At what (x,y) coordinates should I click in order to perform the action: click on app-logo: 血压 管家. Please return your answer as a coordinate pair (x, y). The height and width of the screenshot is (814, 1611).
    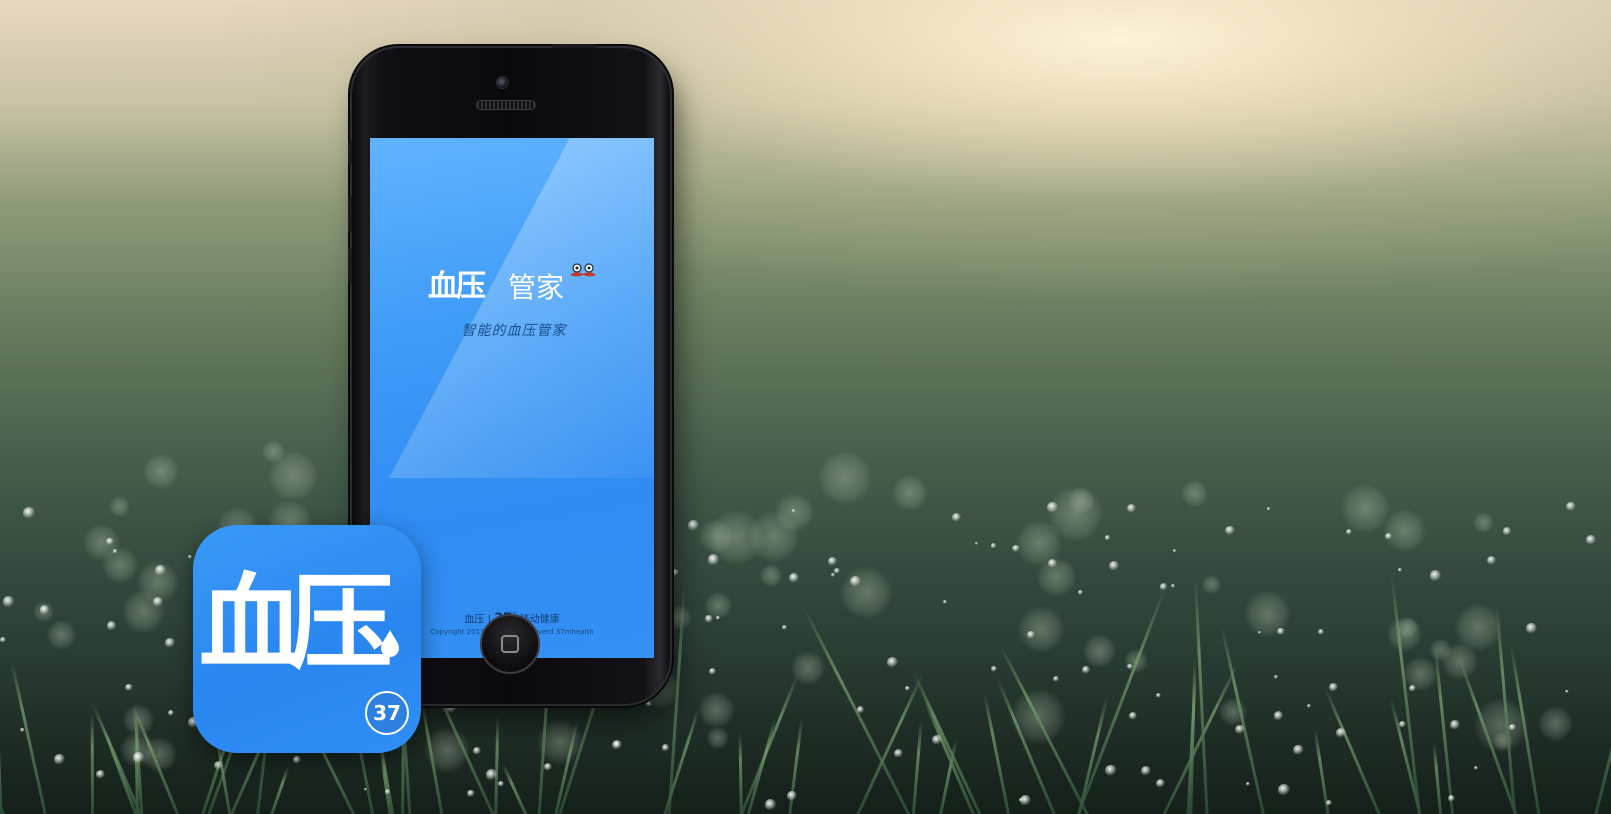
    Looking at the image, I should click on (513, 285).